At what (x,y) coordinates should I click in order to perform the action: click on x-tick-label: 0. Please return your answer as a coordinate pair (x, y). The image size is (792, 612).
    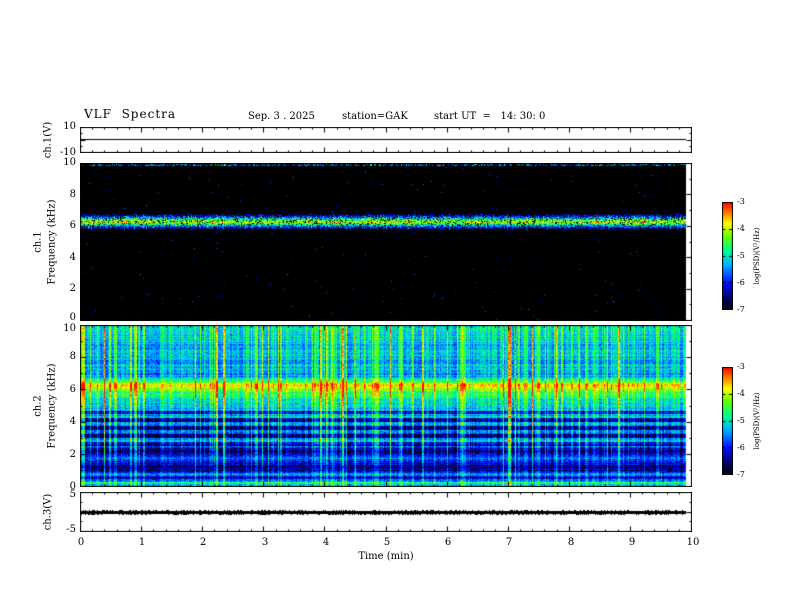
    Looking at the image, I should click on (81, 542).